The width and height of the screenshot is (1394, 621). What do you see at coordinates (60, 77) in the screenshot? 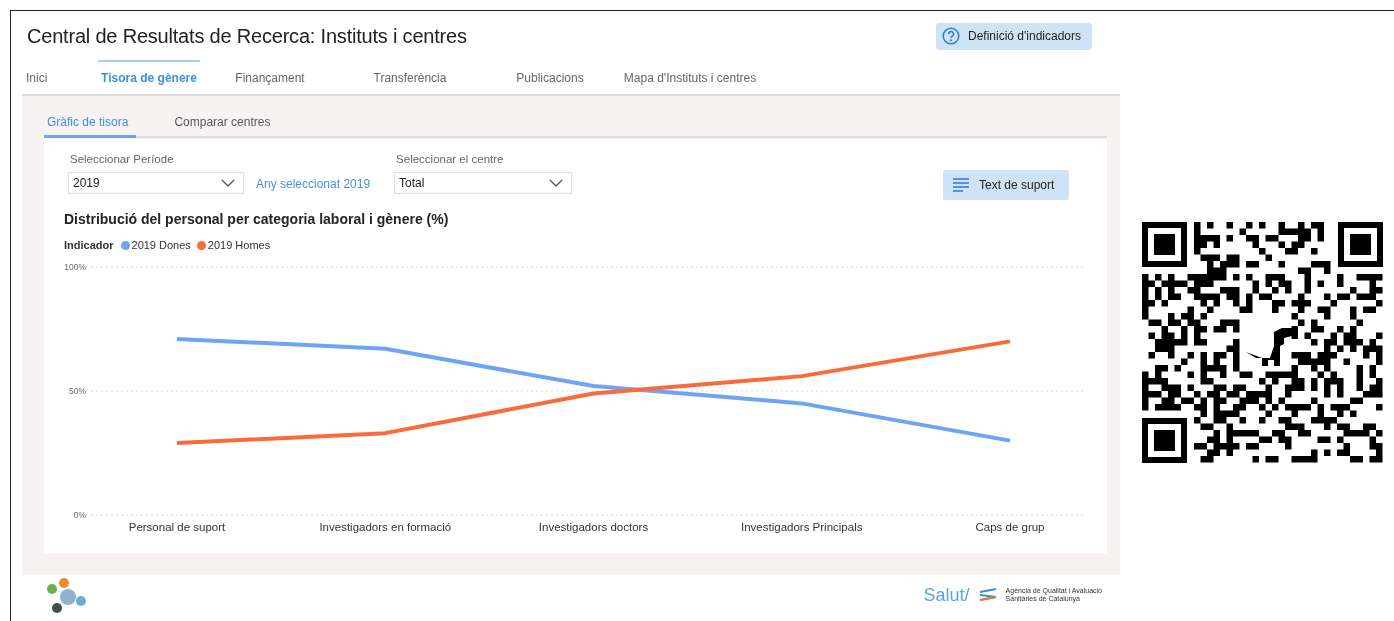
I see `nav-tab: Inici` at bounding box center [60, 77].